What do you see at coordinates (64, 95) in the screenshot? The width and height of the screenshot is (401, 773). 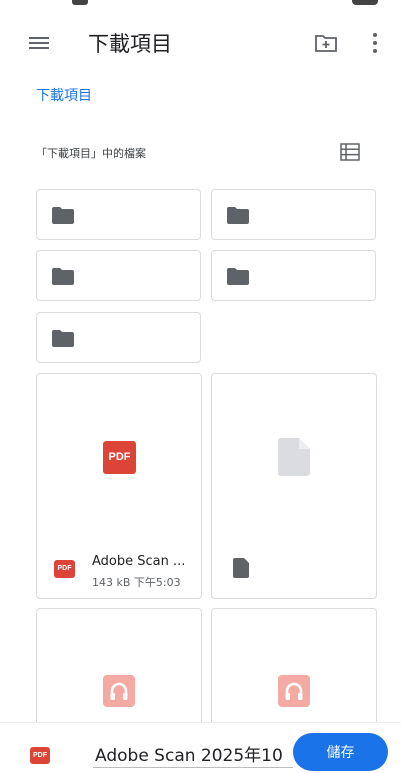 I see `breadcrumb-downloads: 下載項目` at bounding box center [64, 95].